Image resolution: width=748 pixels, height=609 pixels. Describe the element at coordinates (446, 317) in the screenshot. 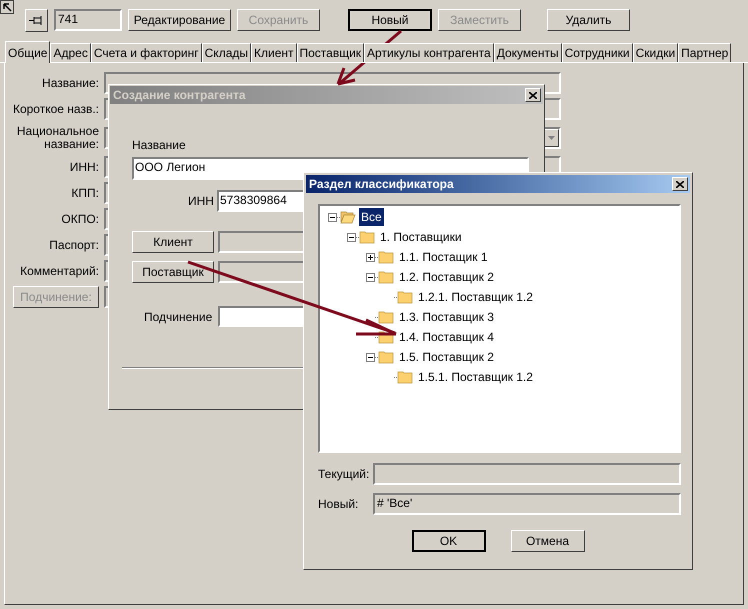

I see `tree-item: 1.3. Поставщик 3` at that location.